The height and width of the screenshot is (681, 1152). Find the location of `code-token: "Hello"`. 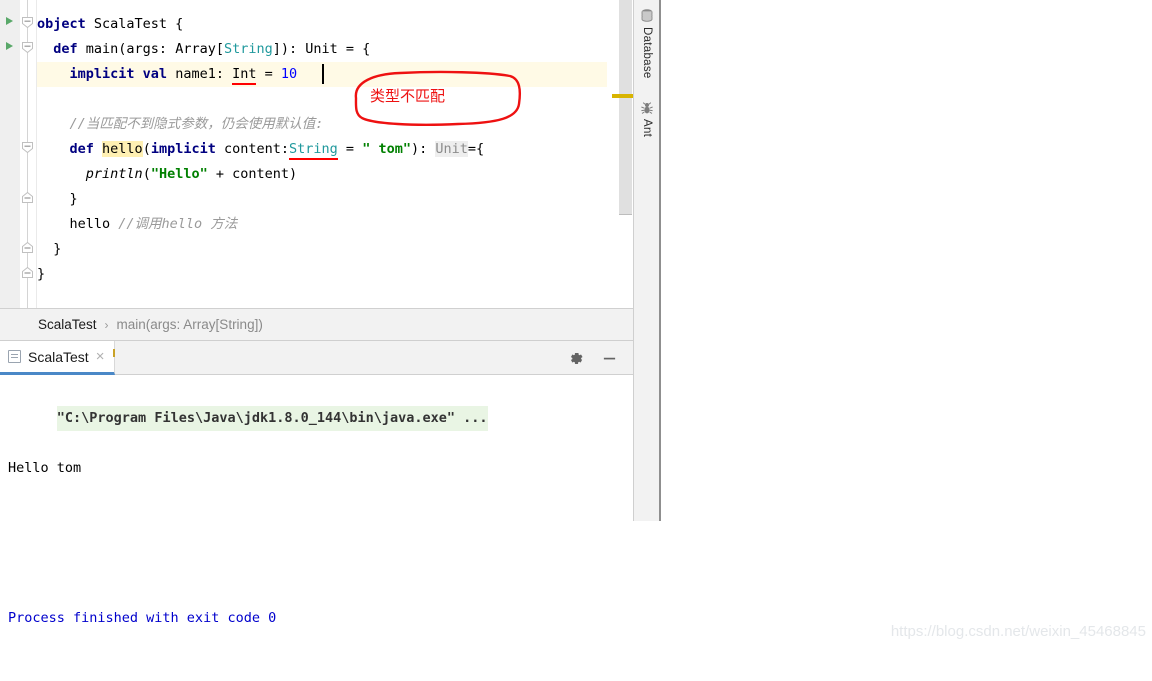

code-token: "Hello" is located at coordinates (179, 174).